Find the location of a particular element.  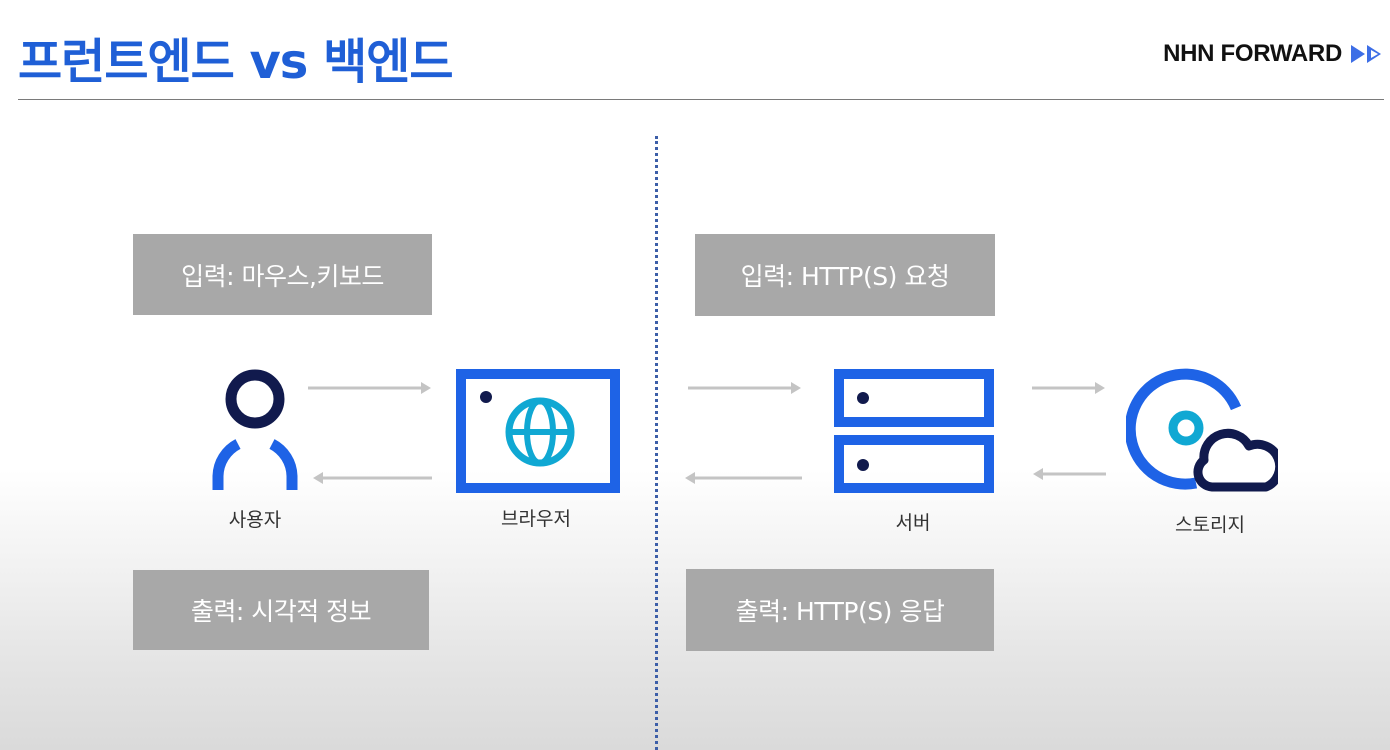

brand-text: NHN FORWARD is located at coordinates (1252, 53).